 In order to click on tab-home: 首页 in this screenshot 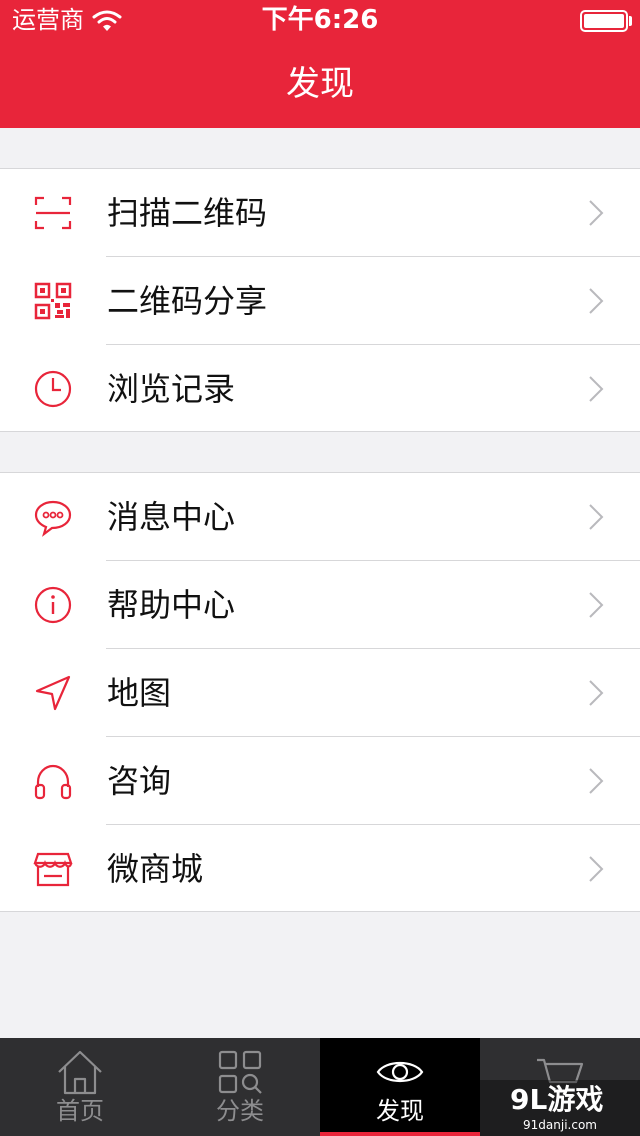, I will do `click(80, 1087)`.